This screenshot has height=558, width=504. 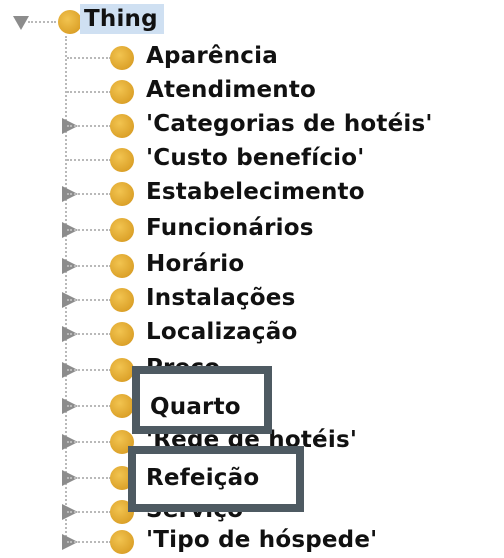 I want to click on tree-node-label: Thing, so click(x=122, y=19).